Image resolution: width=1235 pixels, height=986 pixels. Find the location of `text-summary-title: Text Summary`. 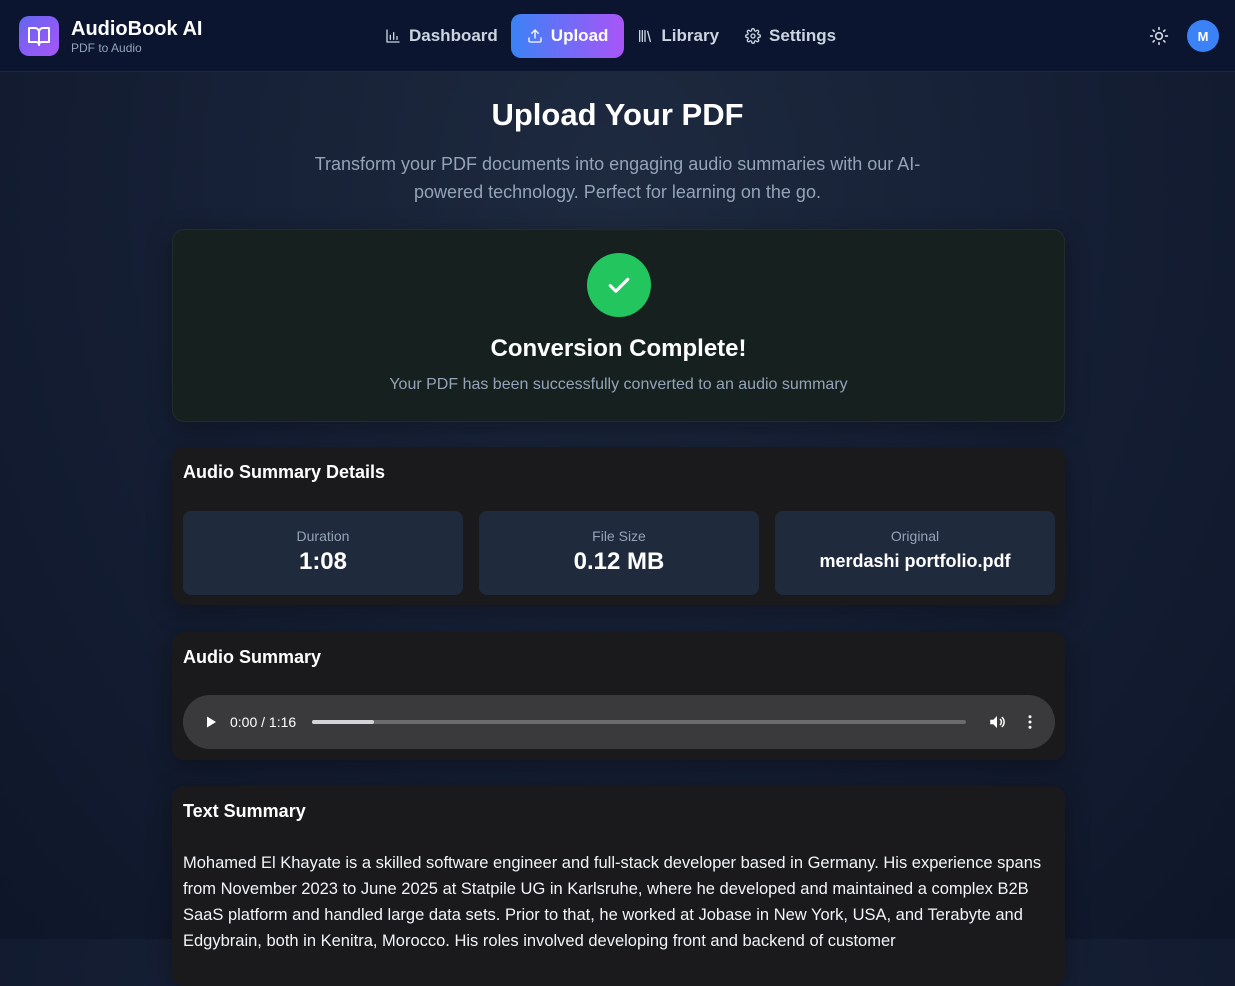

text-summary-title: Text Summary is located at coordinates (244, 811).